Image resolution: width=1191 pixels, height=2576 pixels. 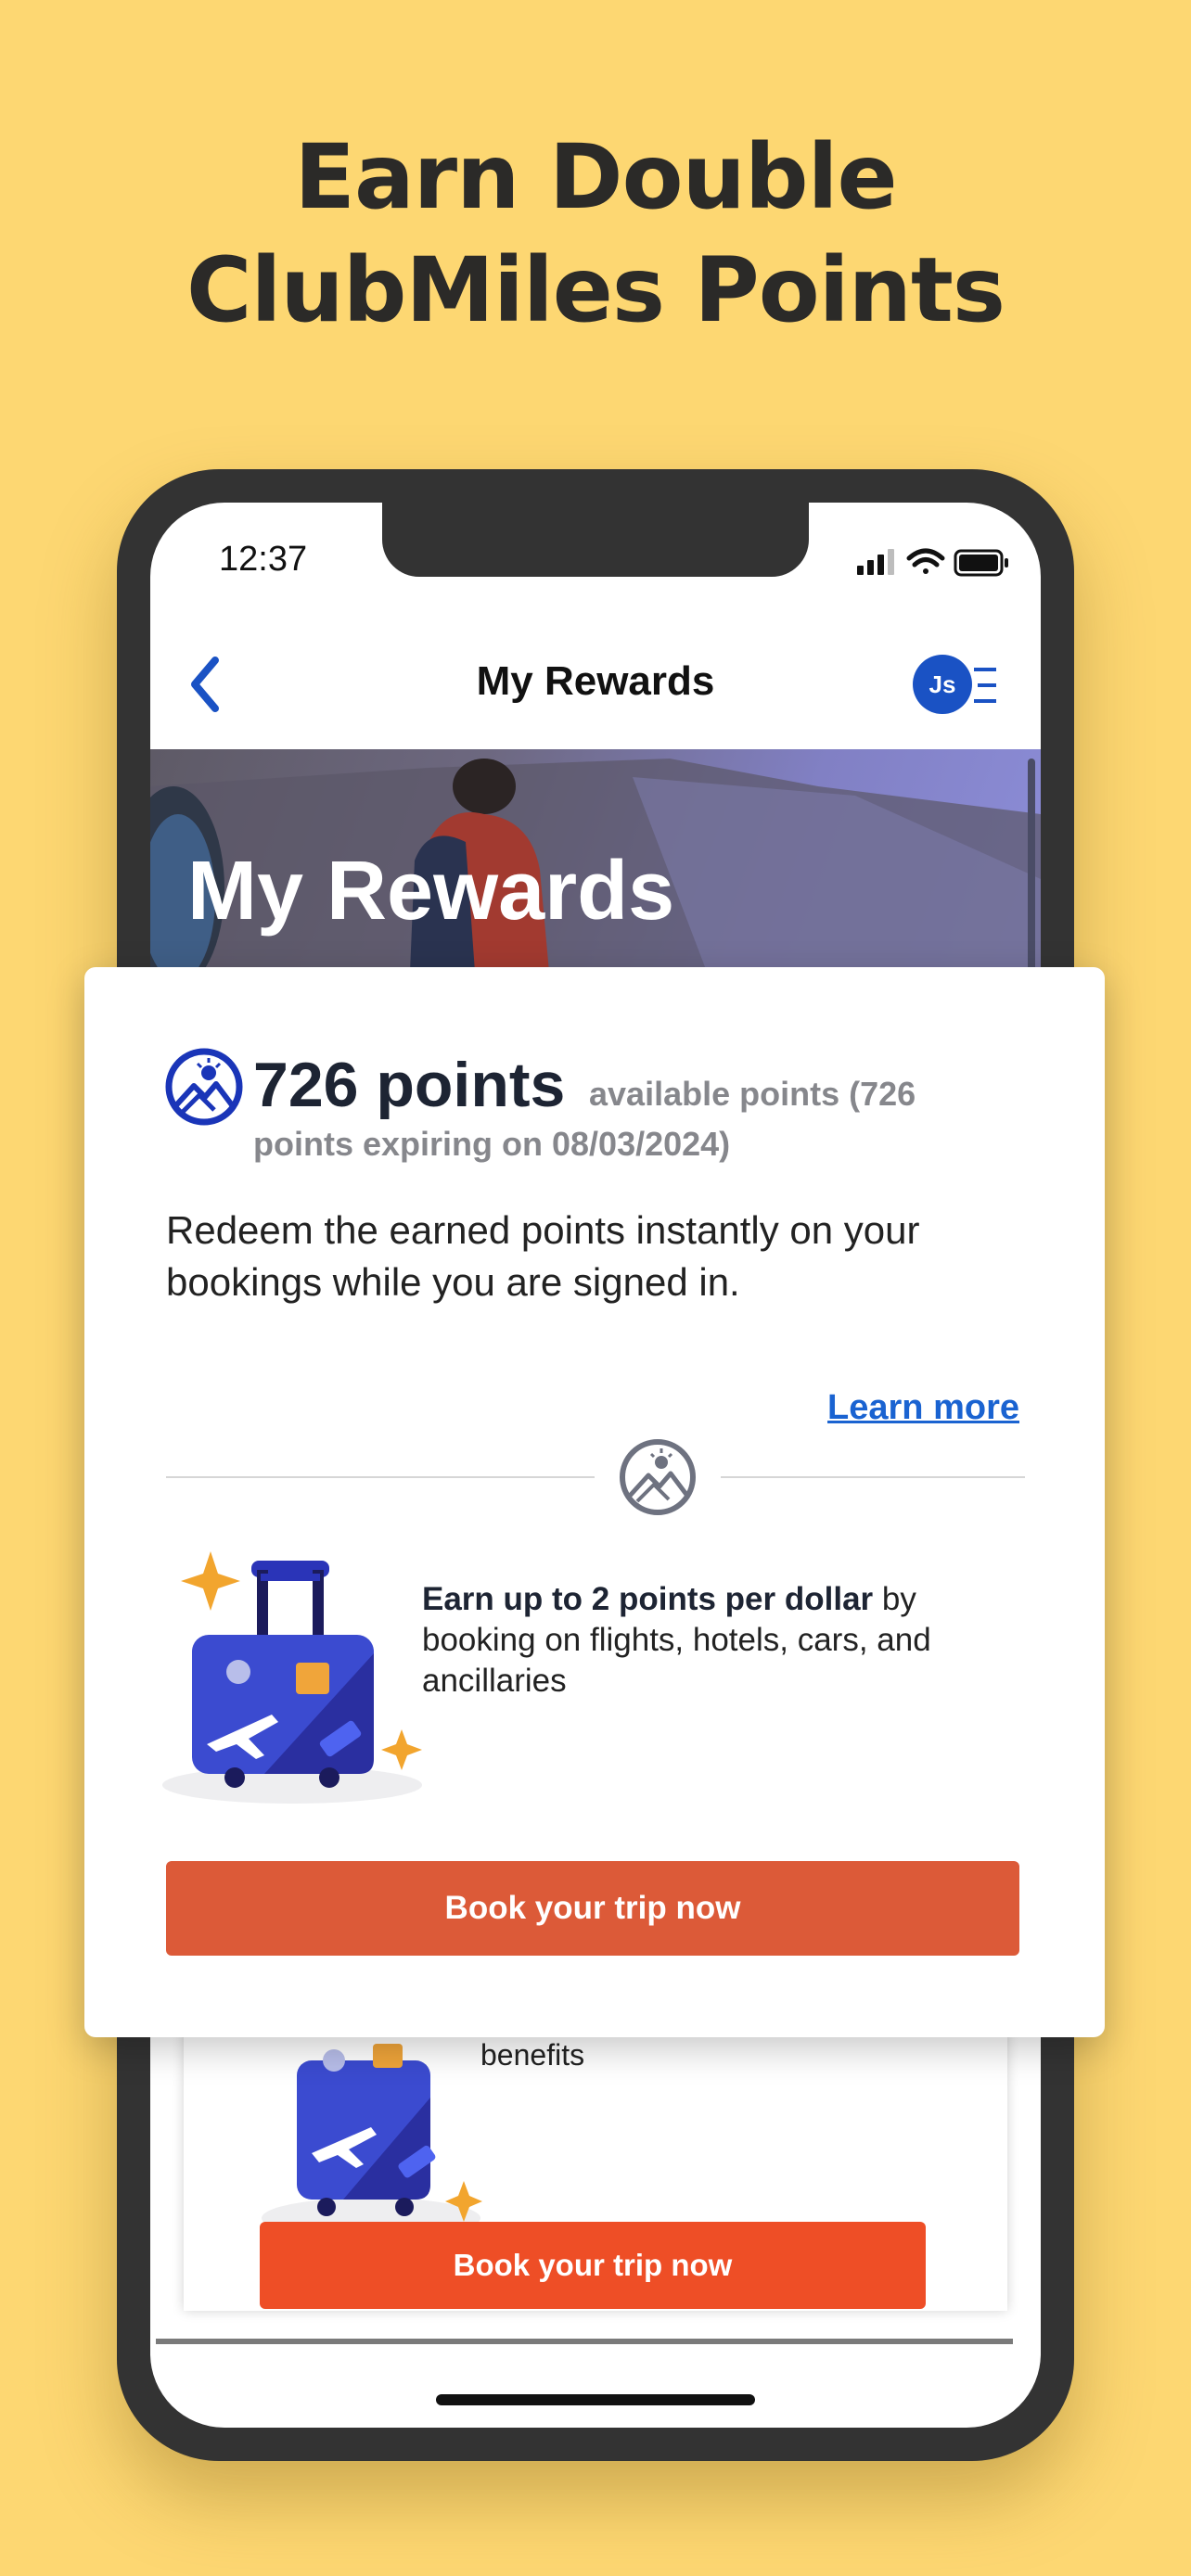 I want to click on headline-line-2: ClubMiles Points, so click(x=595, y=290).